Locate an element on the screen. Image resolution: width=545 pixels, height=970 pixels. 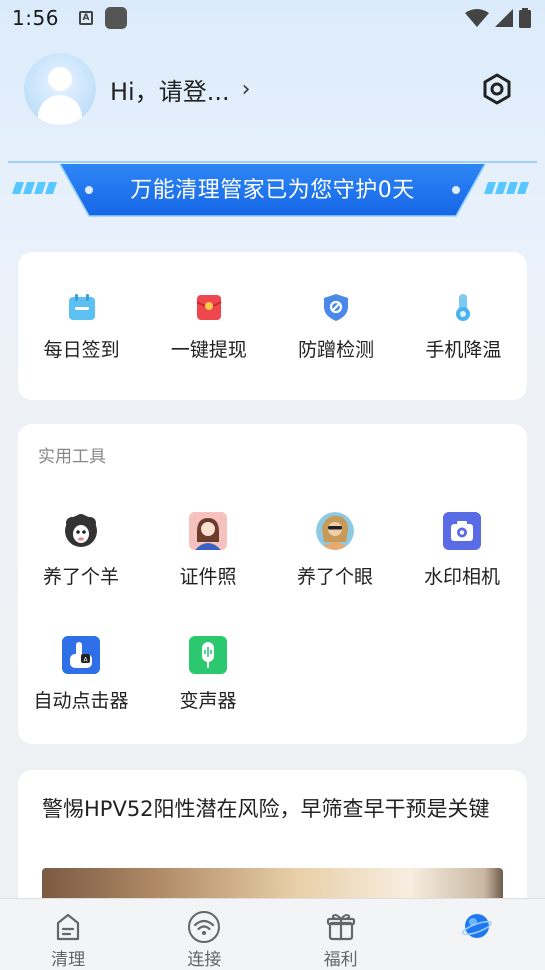
camera-icon is located at coordinates (462, 531).